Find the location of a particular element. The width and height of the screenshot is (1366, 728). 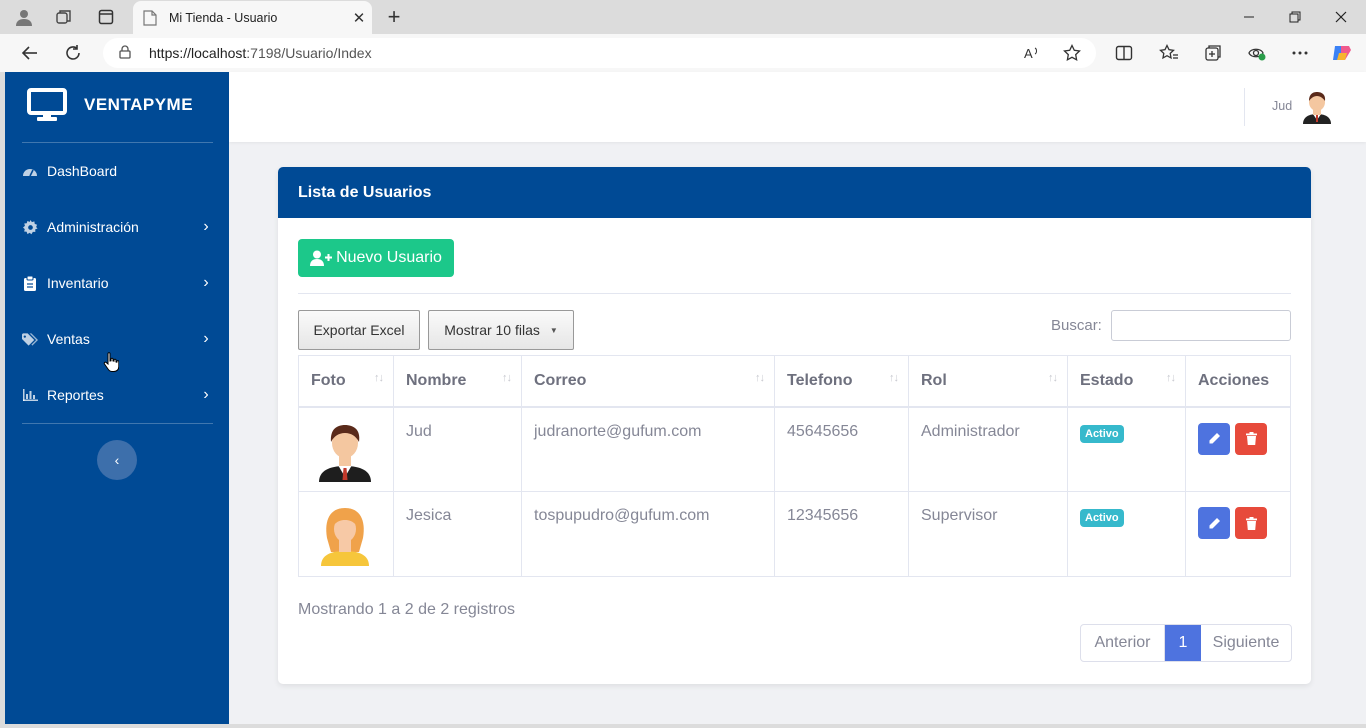

user-name: Jud is located at coordinates (1282, 106).